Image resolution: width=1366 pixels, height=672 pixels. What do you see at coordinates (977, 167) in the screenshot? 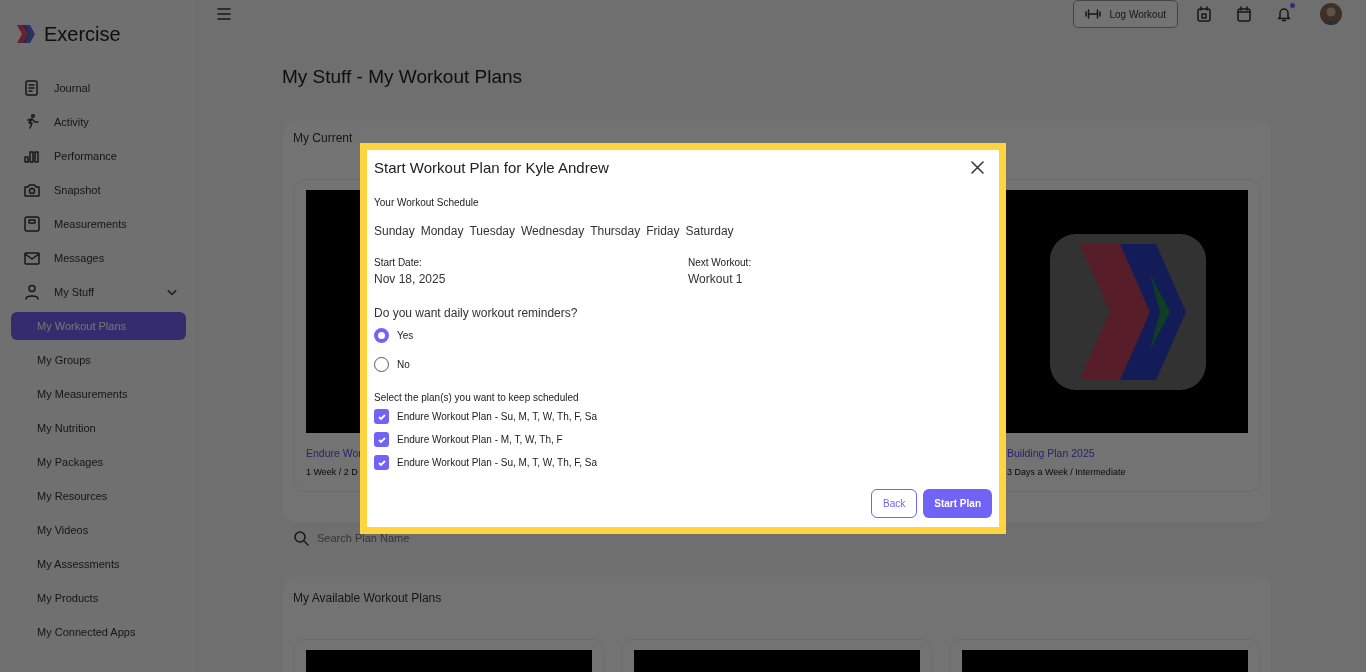
I see `close-icon` at bounding box center [977, 167].